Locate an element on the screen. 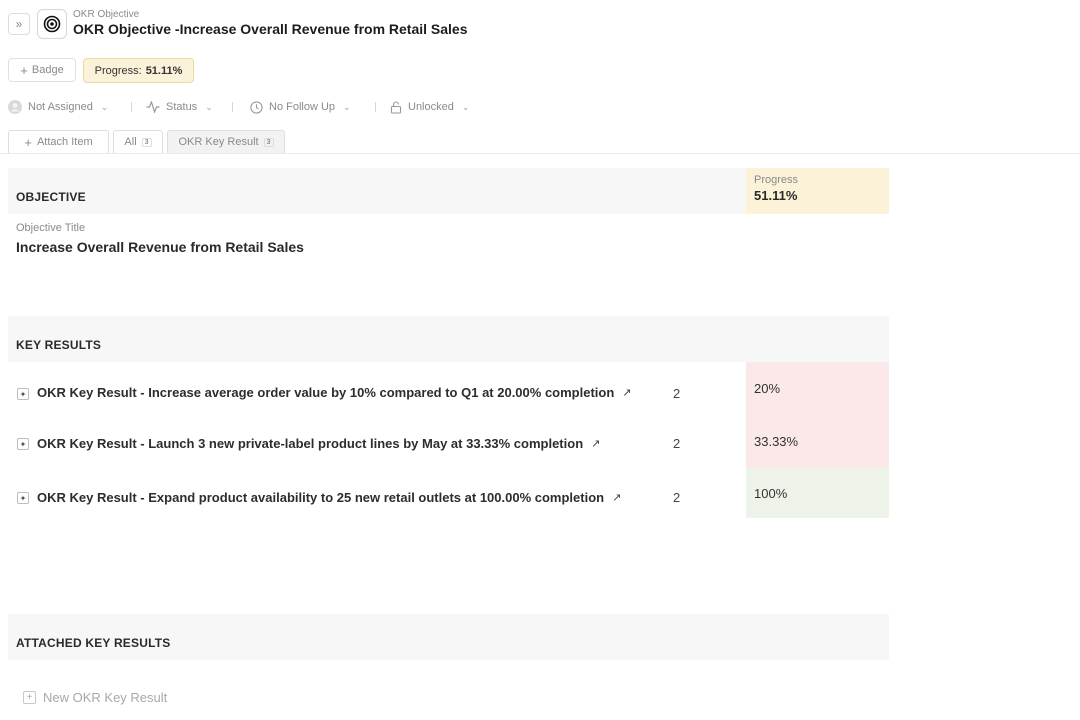 The image size is (1080, 720). new-okr-key-result-button: + New OKR Key Result is located at coordinates (95, 697).